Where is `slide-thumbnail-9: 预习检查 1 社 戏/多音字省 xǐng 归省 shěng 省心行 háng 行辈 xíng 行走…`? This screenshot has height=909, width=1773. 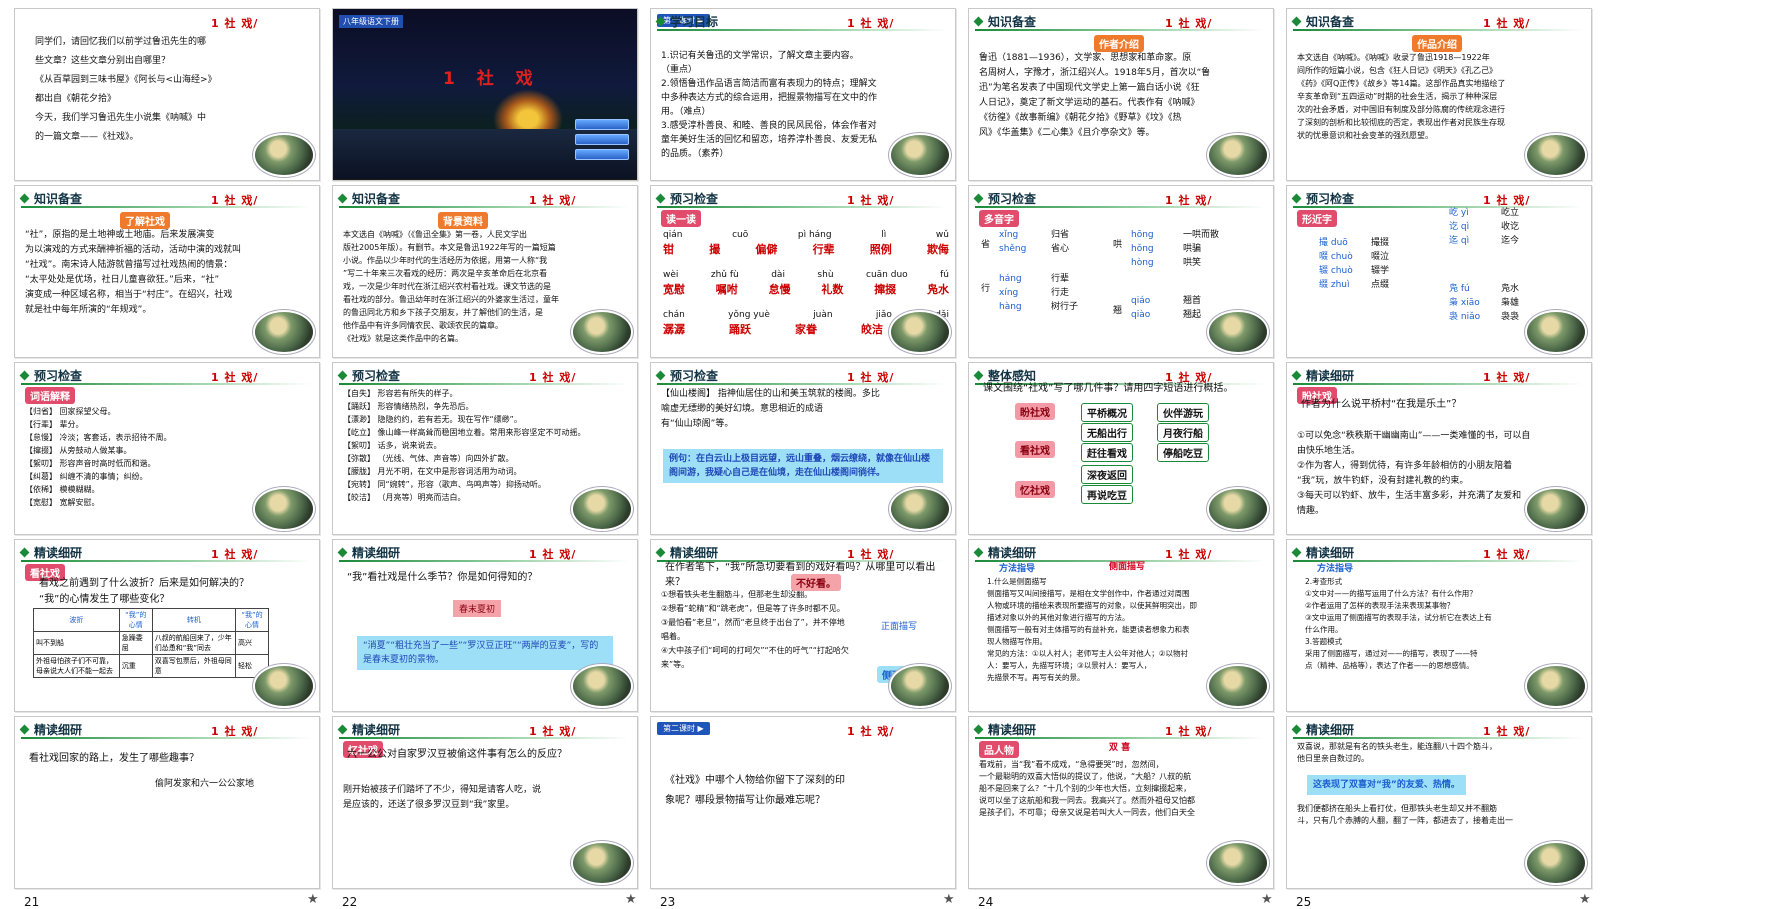 slide-thumbnail-9: 预习检查 1 社 戏/多音字省 xǐng 归省 shěng 省心行 háng 行辈 xíng 行走… is located at coordinates (1128, 281).